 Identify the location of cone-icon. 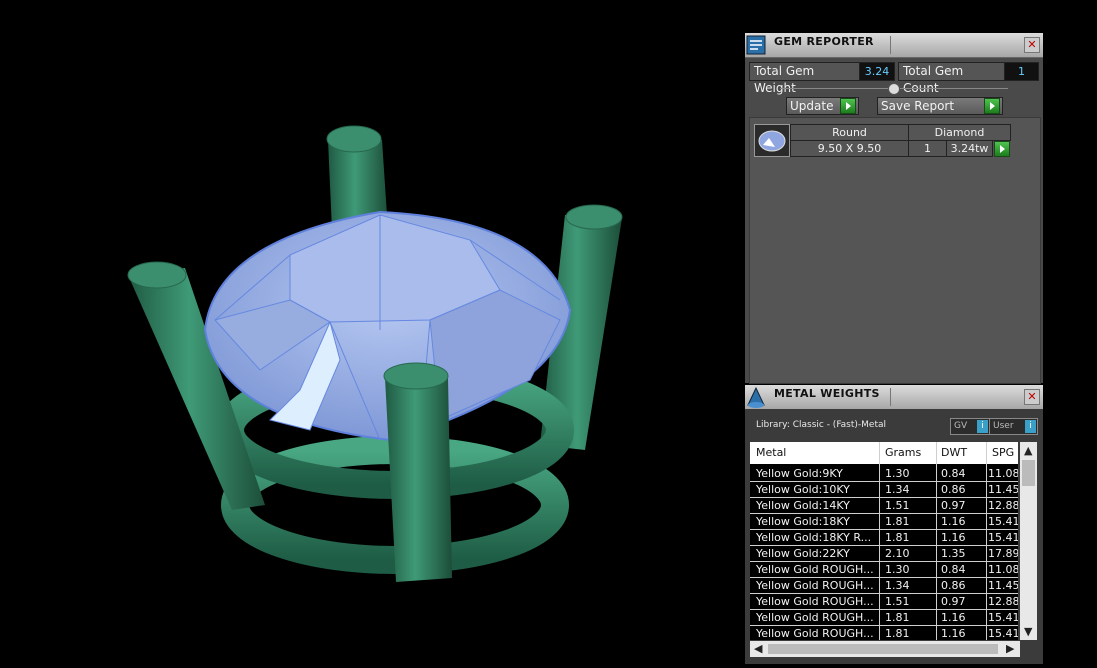
(756, 397).